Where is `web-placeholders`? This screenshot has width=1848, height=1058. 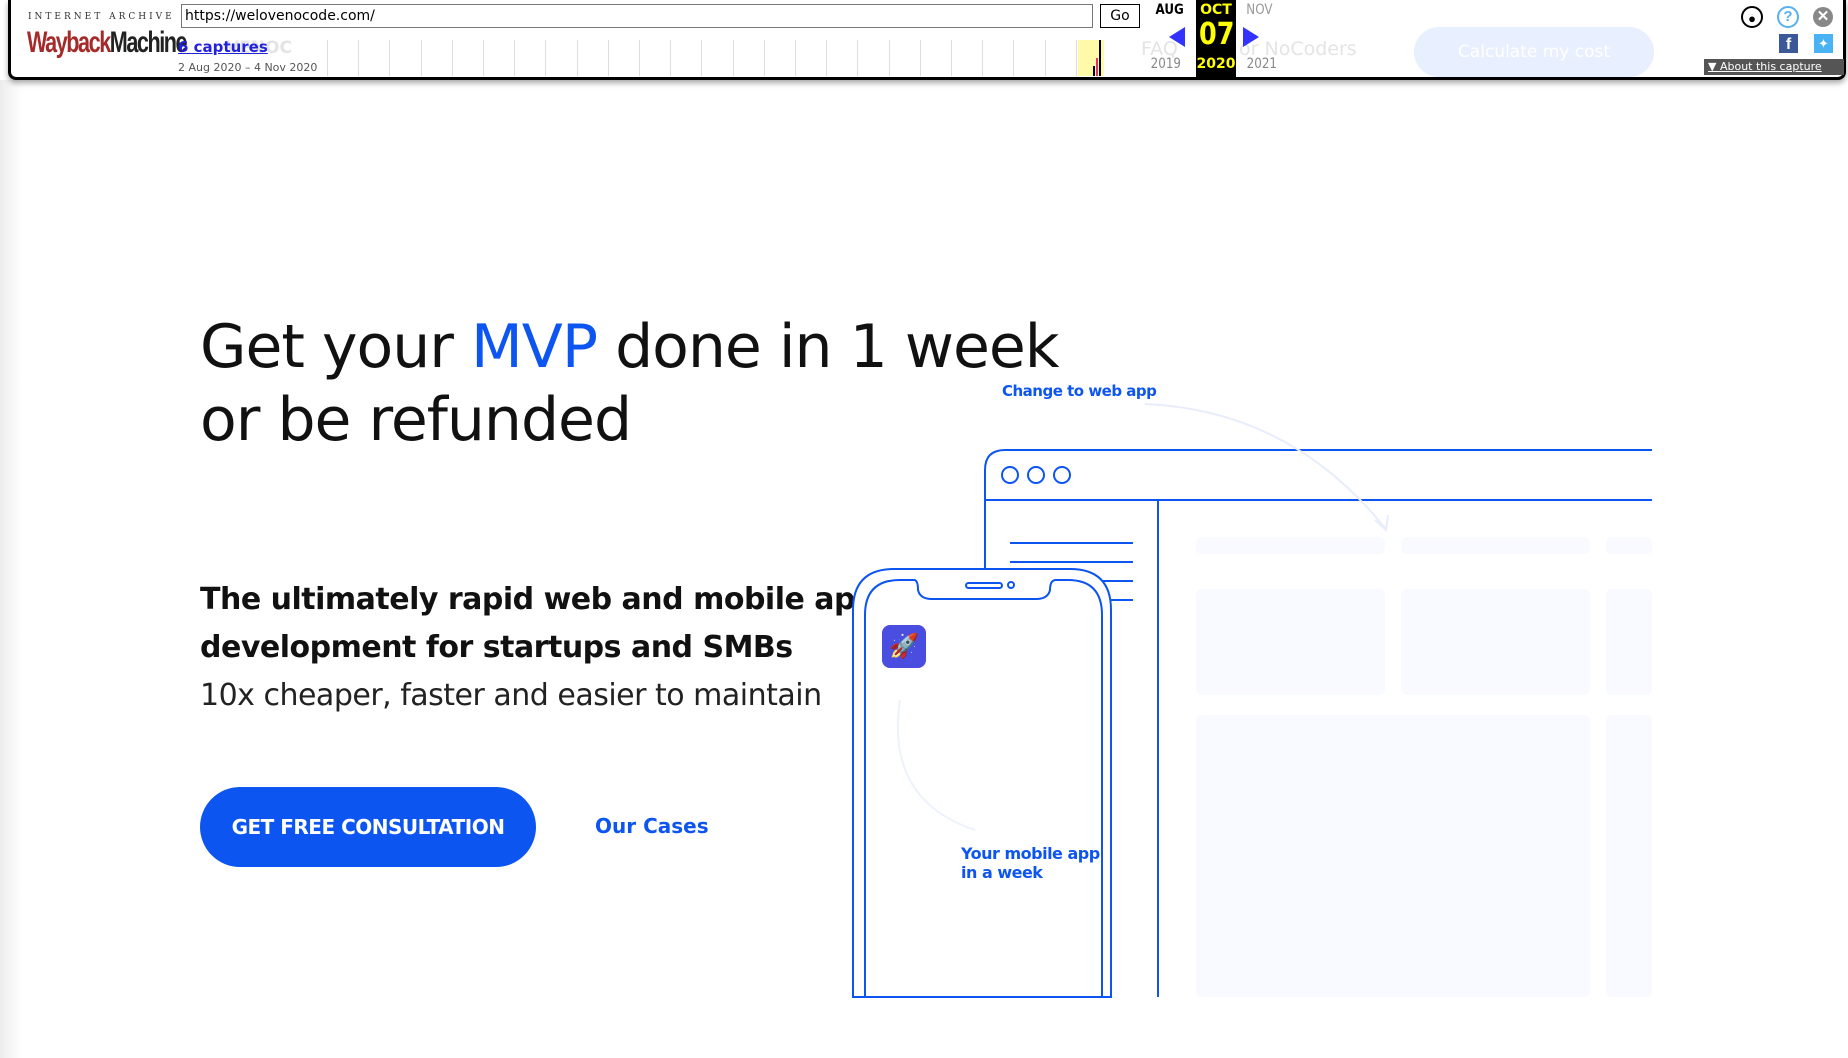
web-placeholders is located at coordinates (1424, 767).